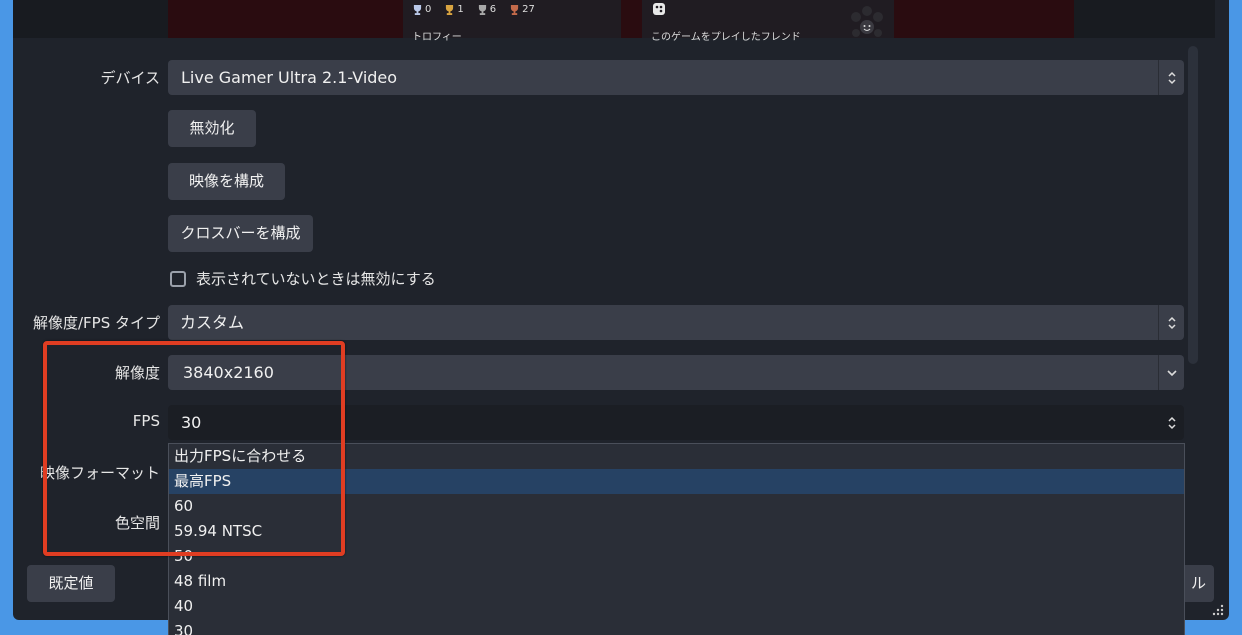 The height and width of the screenshot is (635, 1242). What do you see at coordinates (146, 421) in the screenshot?
I see `fps-label: FPS` at bounding box center [146, 421].